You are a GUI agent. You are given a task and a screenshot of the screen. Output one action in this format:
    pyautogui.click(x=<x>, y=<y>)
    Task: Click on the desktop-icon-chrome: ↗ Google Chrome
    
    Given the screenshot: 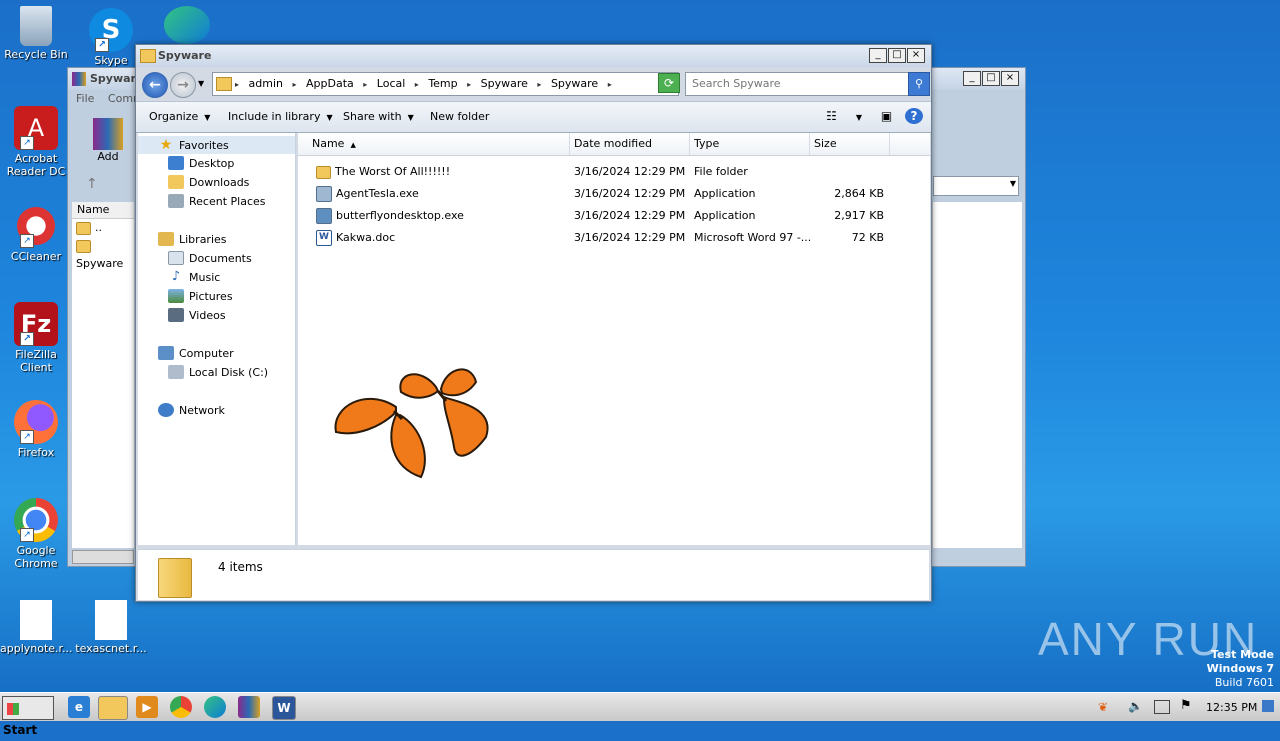 What is the action you would take?
    pyautogui.click(x=36, y=534)
    